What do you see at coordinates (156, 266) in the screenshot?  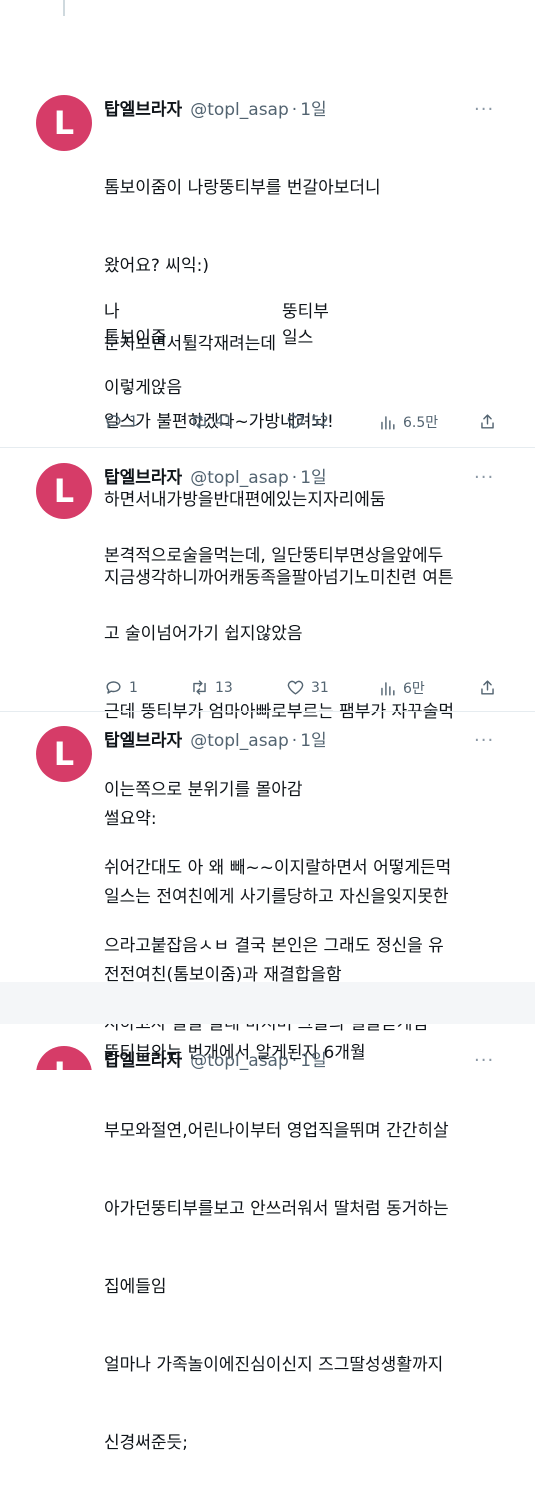 I see `text-line: 왔어요? 씨익:)` at bounding box center [156, 266].